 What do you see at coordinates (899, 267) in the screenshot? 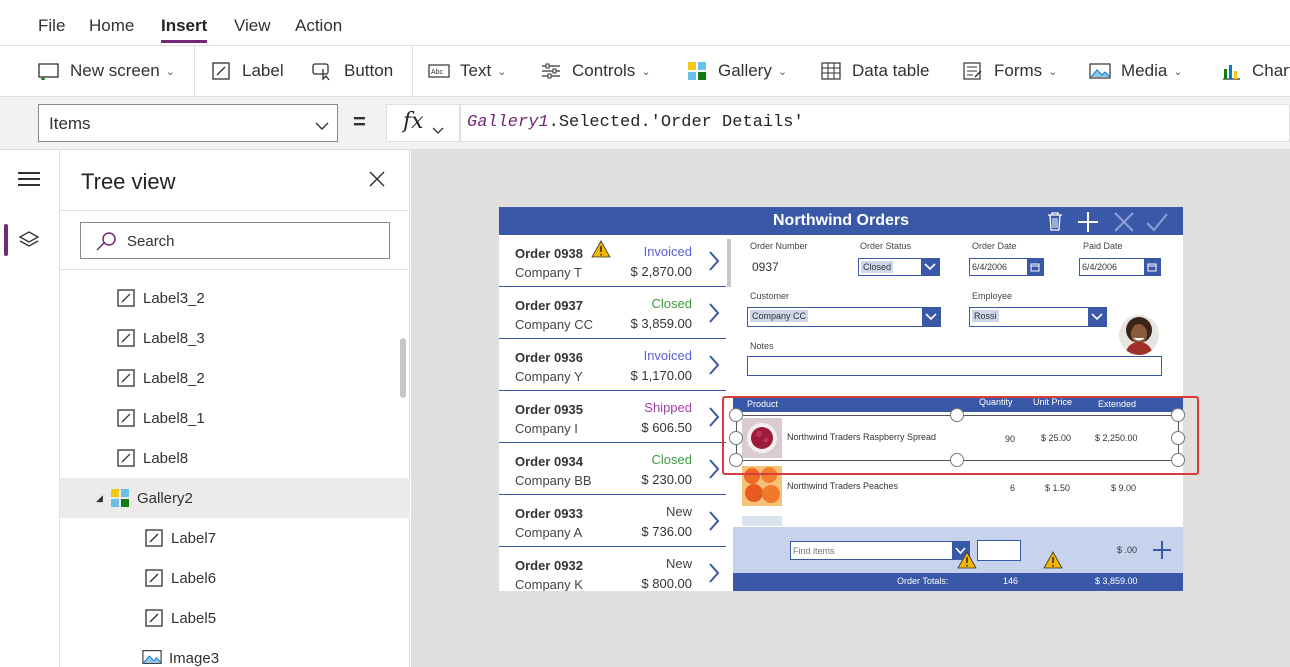
I see `order-status-dropdown: Closed` at bounding box center [899, 267].